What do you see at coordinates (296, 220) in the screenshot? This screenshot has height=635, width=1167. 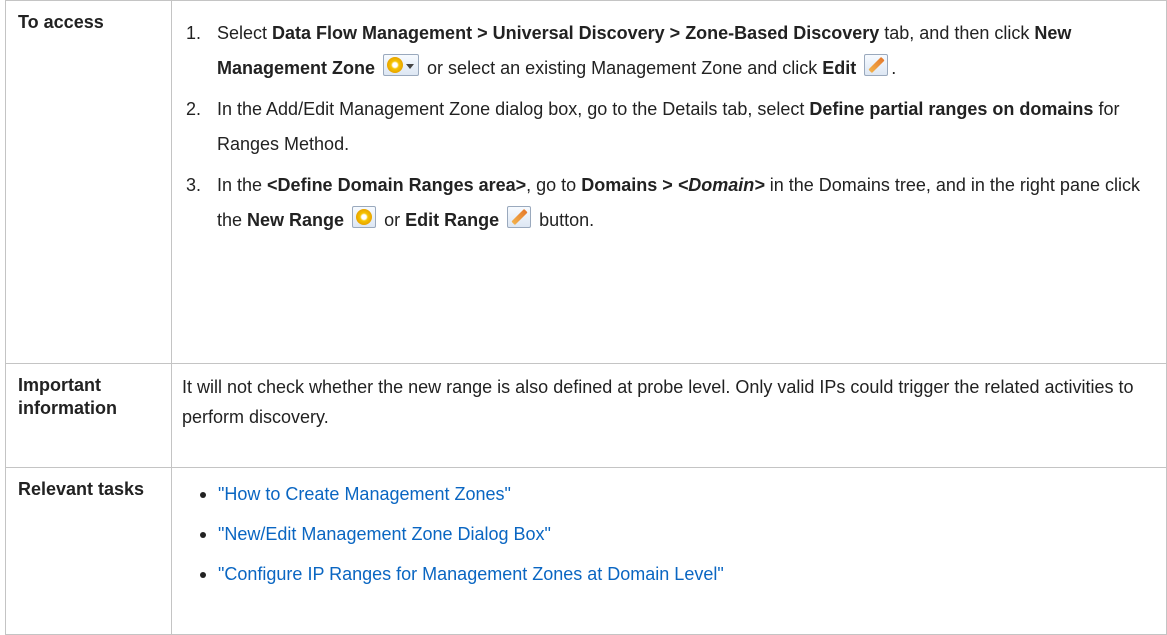 I see `new-range-label: New Range` at bounding box center [296, 220].